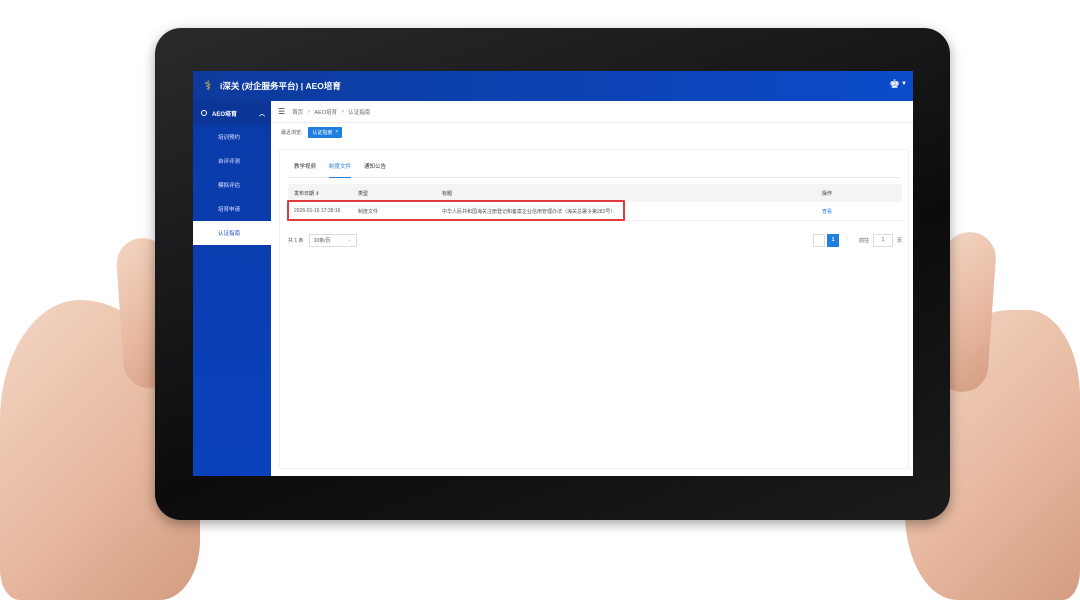 The width and height of the screenshot is (1080, 600). What do you see at coordinates (847, 240) in the screenshot?
I see `next-page-button: ›` at bounding box center [847, 240].